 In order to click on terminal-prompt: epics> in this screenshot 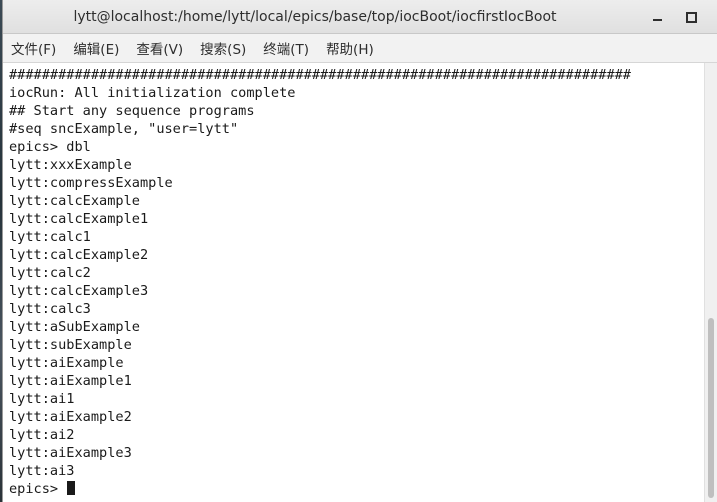, I will do `click(38, 489)`.